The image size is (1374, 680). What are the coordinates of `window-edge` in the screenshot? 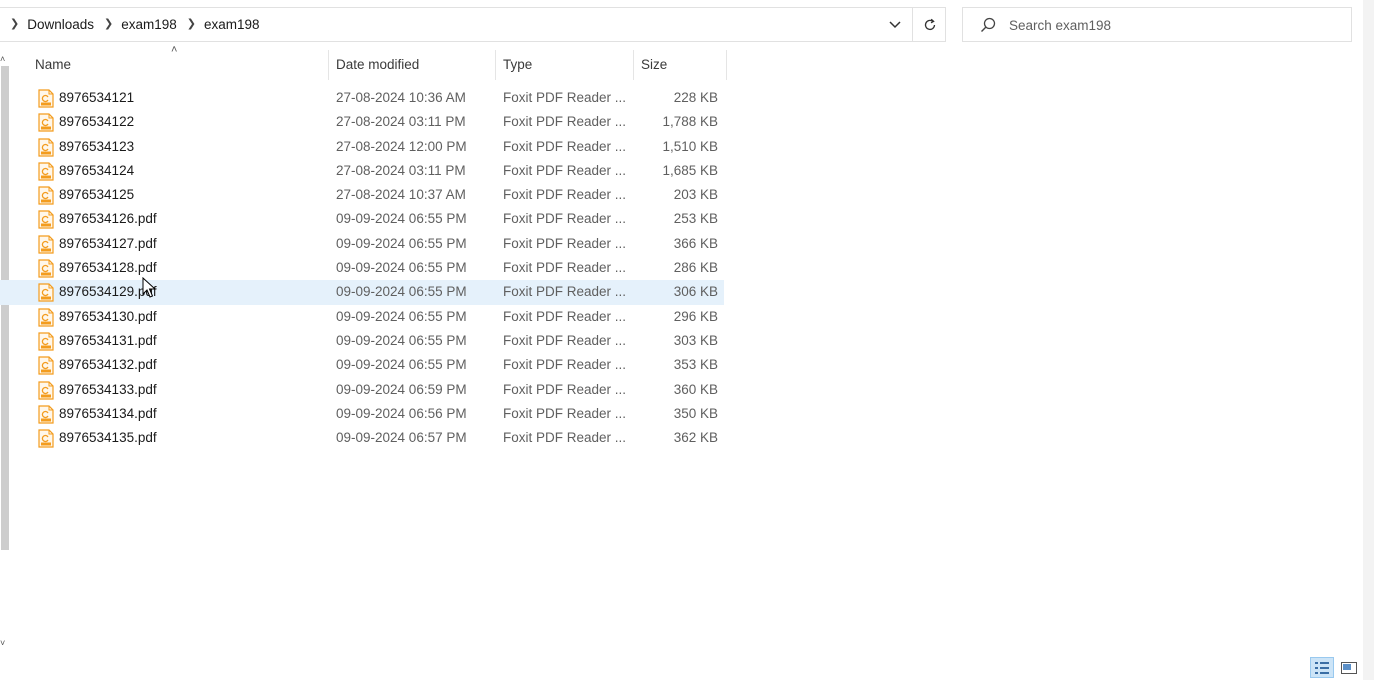 It's located at (1368, 340).